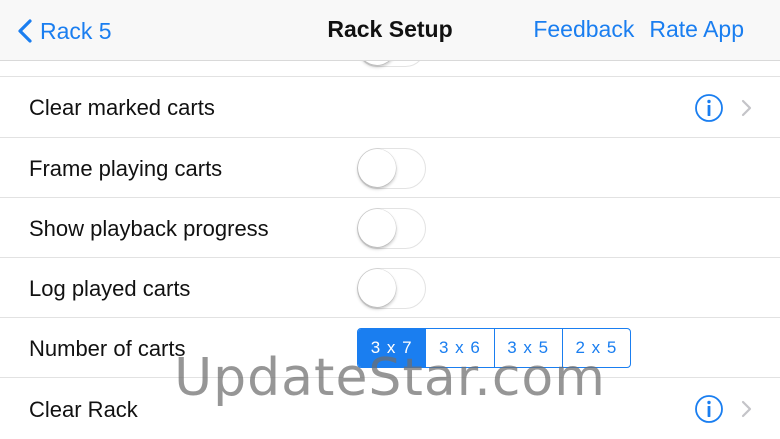  Describe the element at coordinates (392, 348) in the screenshot. I see `segment-3x7: 3 x 7` at that location.